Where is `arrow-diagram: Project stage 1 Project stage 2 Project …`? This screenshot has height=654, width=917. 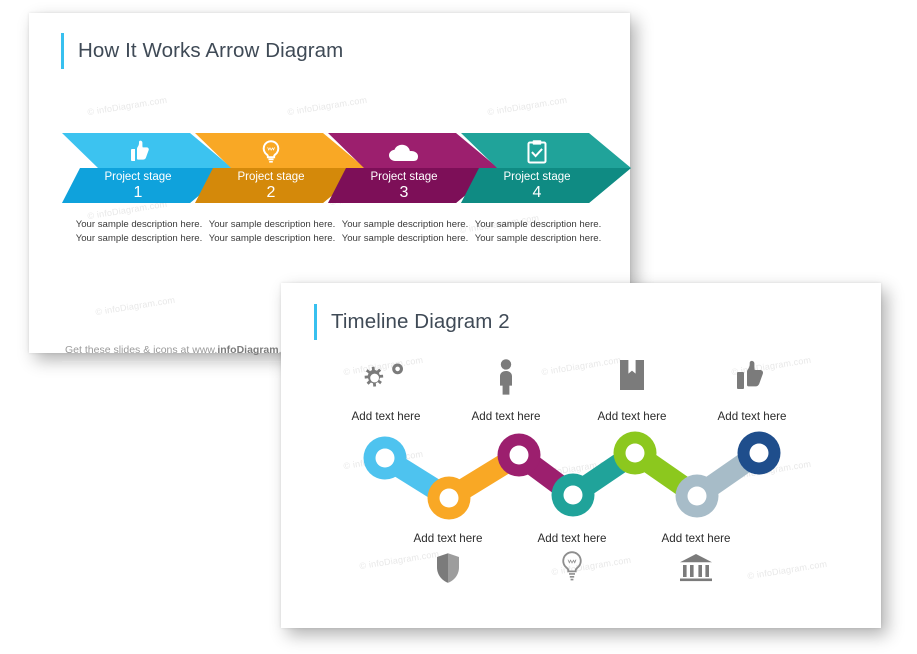 arrow-diagram: Project stage 1 Project stage 2 Project … is located at coordinates (346, 170).